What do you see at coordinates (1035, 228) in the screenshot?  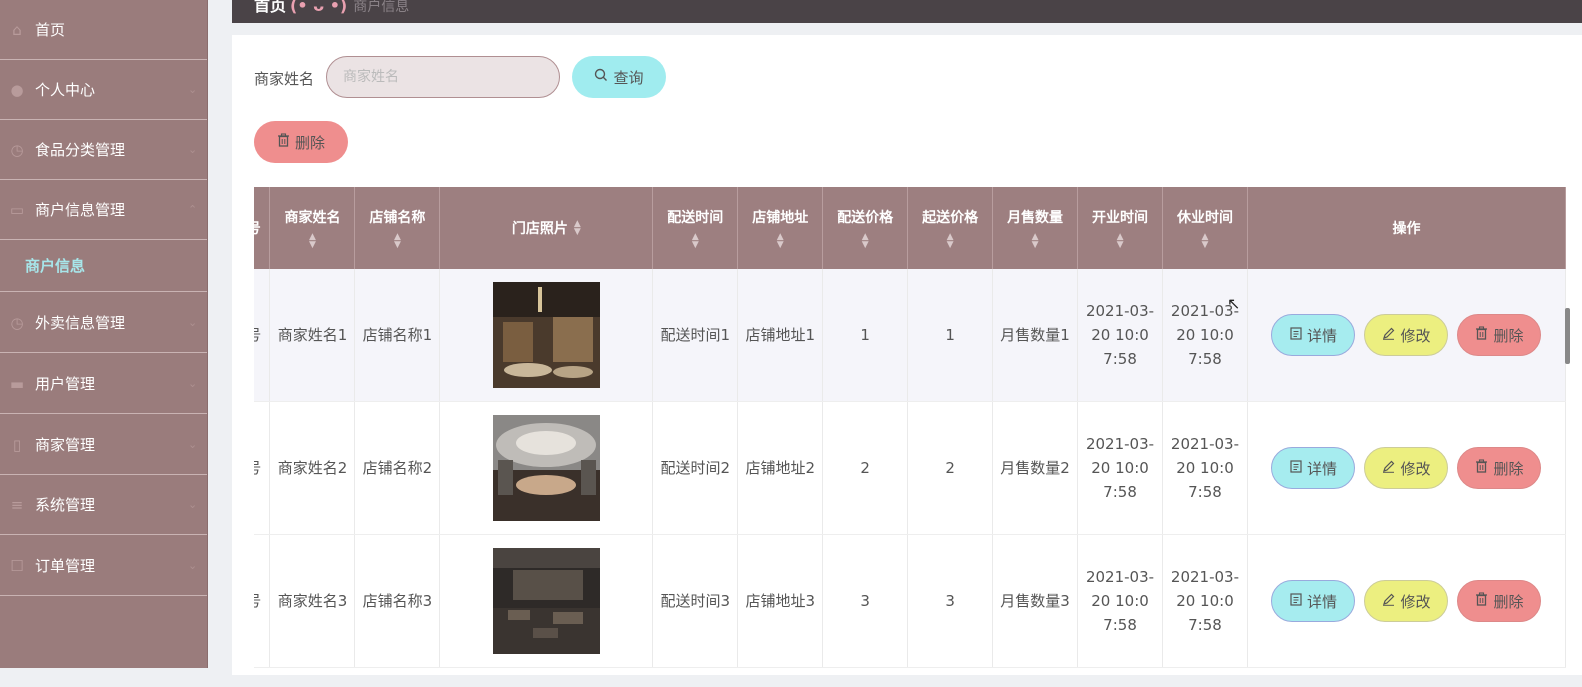 I see `col-header-monthly: 月售数量 ▲ ▼` at bounding box center [1035, 228].